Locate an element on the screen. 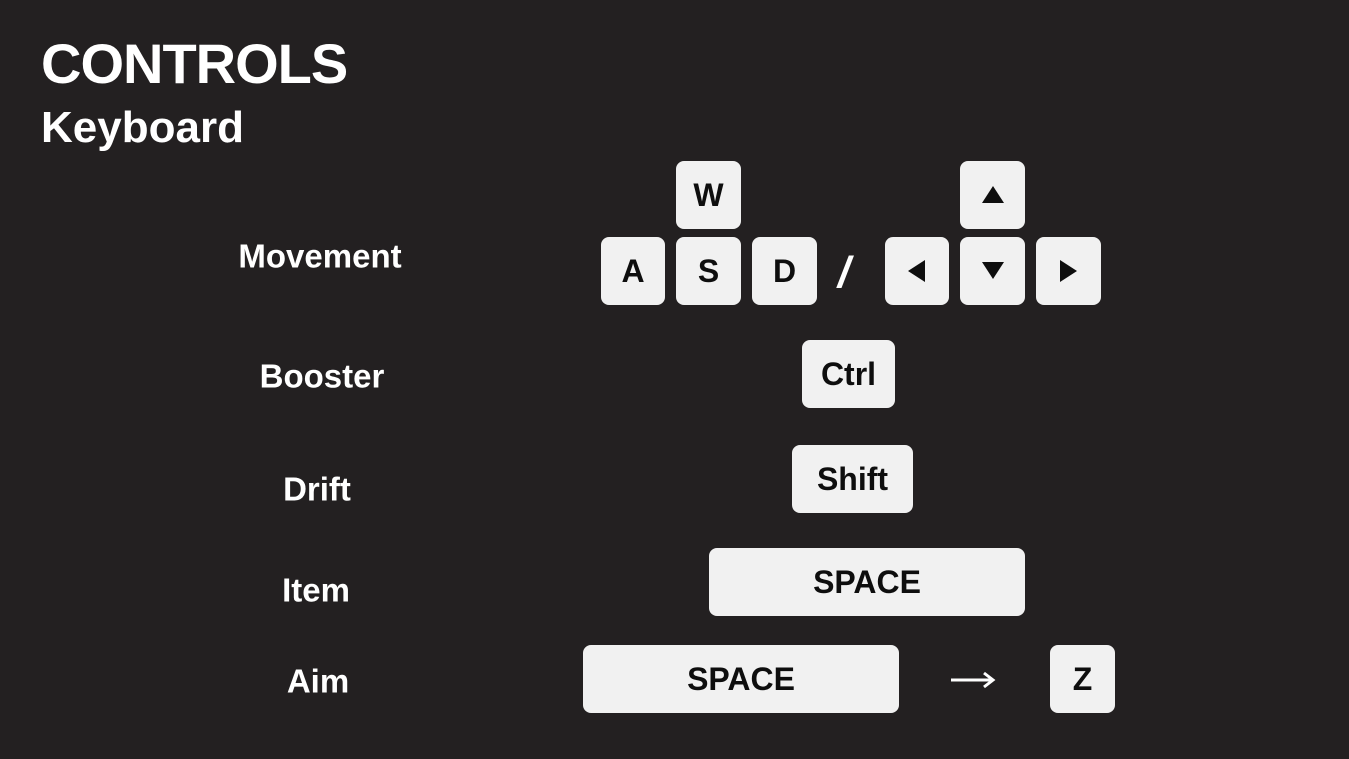  key-space-aim: SPACE is located at coordinates (741, 679).